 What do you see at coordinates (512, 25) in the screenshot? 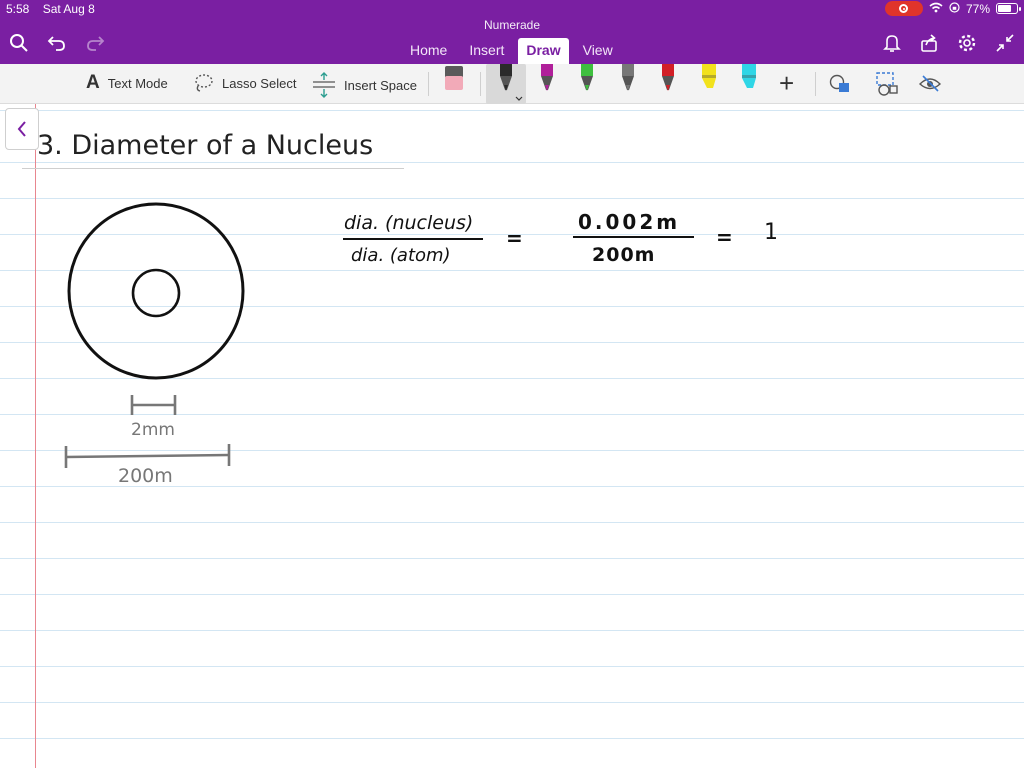
I see `app-title: Numerade` at bounding box center [512, 25].